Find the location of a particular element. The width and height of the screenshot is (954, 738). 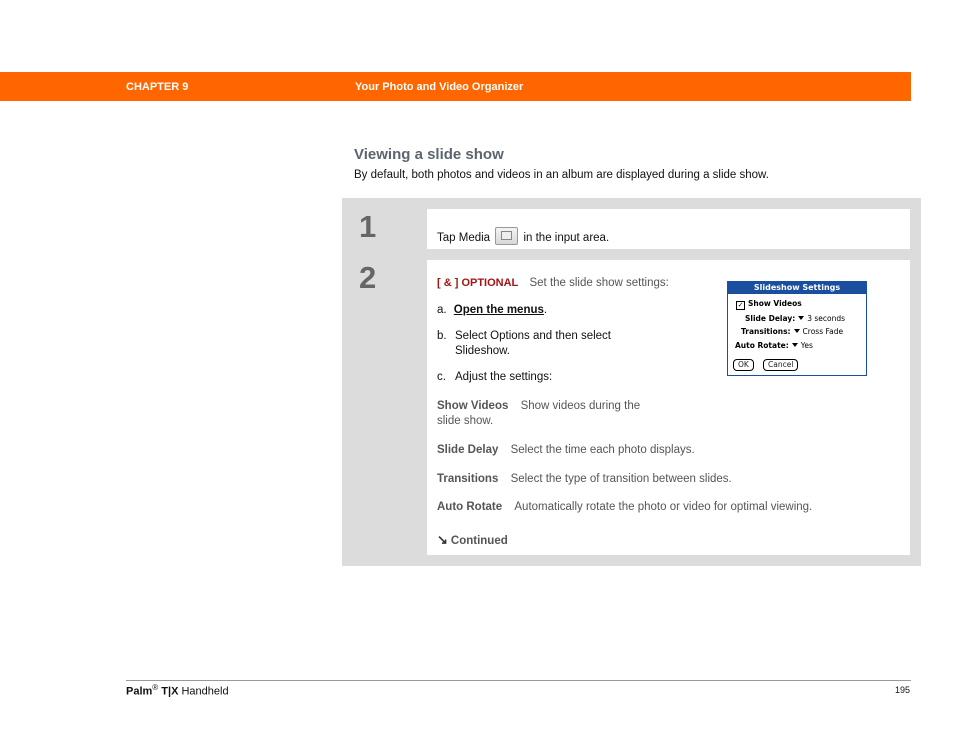

setting-show-videos: Show Videos Show videos during the is located at coordinates (538, 406).